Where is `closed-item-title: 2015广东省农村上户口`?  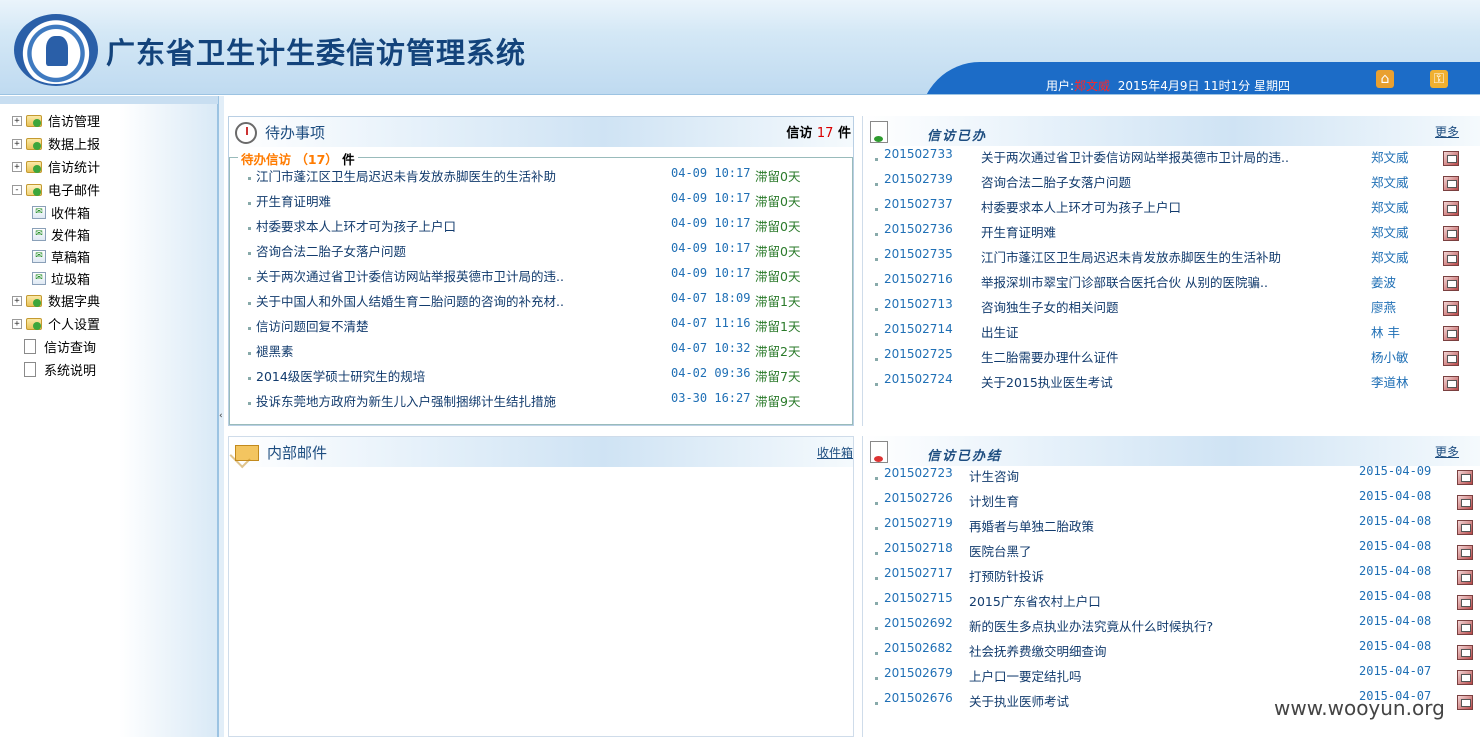 closed-item-title: 2015广东省农村上户口 is located at coordinates (1035, 600).